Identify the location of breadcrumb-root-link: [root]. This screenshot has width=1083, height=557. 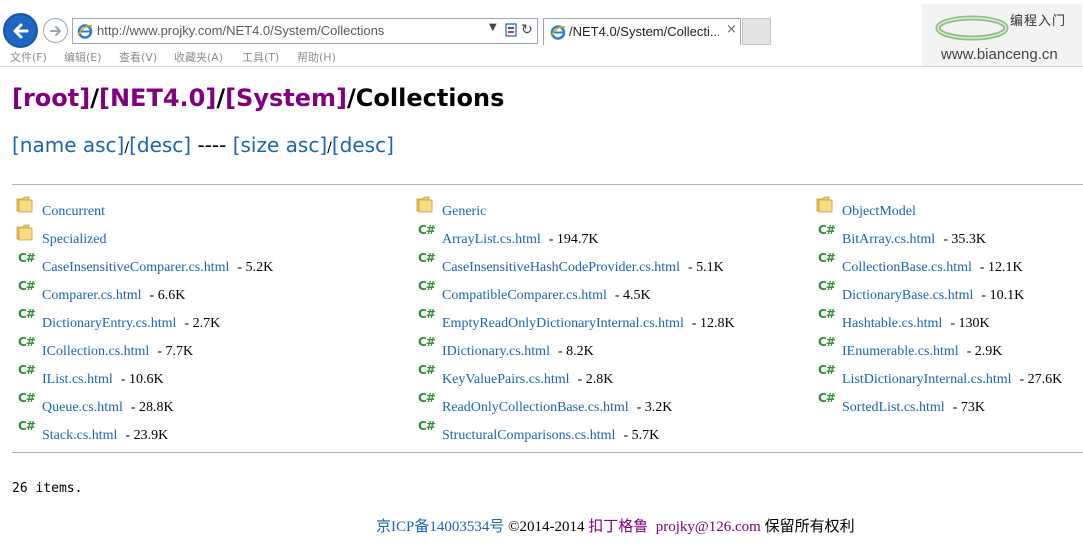
(51, 98).